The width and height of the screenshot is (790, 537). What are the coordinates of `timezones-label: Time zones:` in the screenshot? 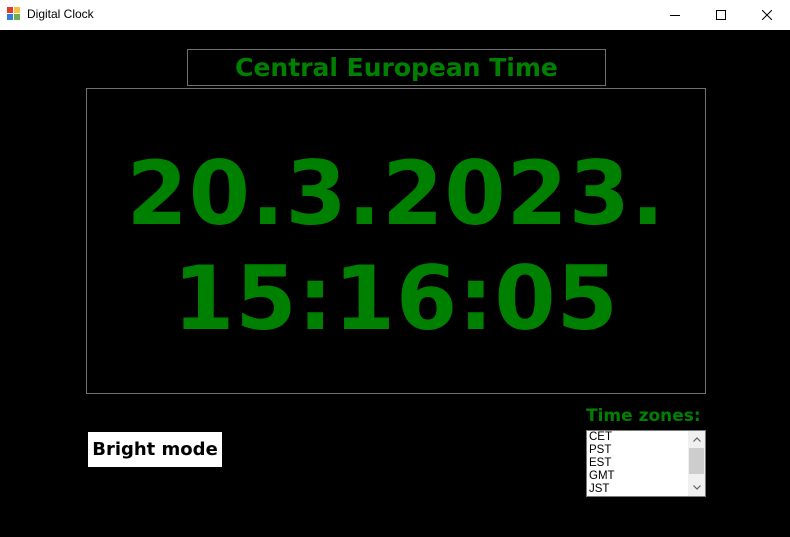 It's located at (643, 416).